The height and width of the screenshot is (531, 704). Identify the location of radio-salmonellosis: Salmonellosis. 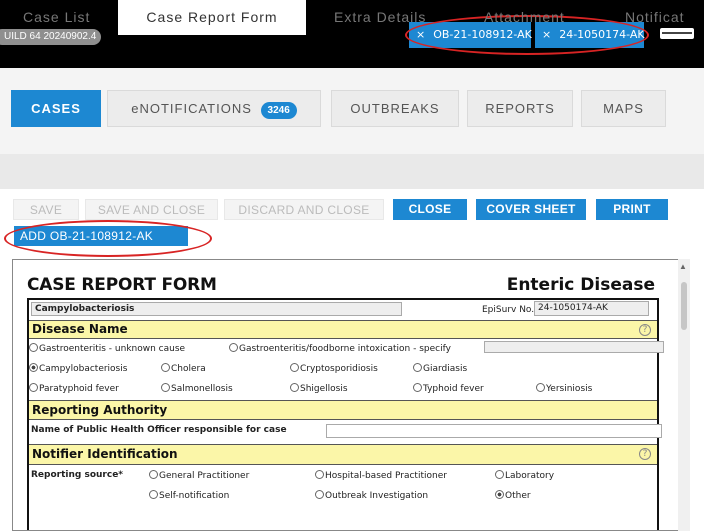
(197, 388).